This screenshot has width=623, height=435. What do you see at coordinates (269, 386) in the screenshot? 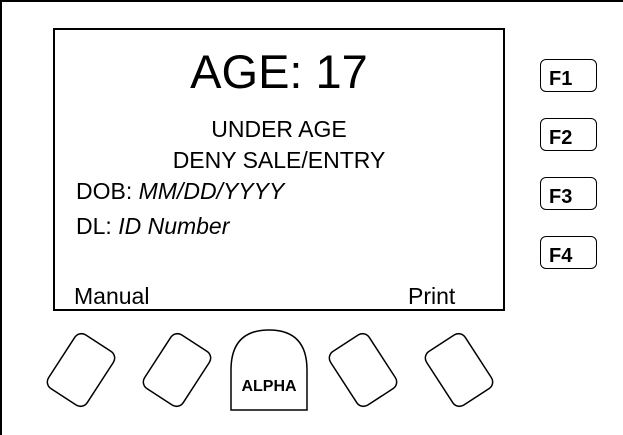
I see `alpha-key-label: ALPHA` at bounding box center [269, 386].